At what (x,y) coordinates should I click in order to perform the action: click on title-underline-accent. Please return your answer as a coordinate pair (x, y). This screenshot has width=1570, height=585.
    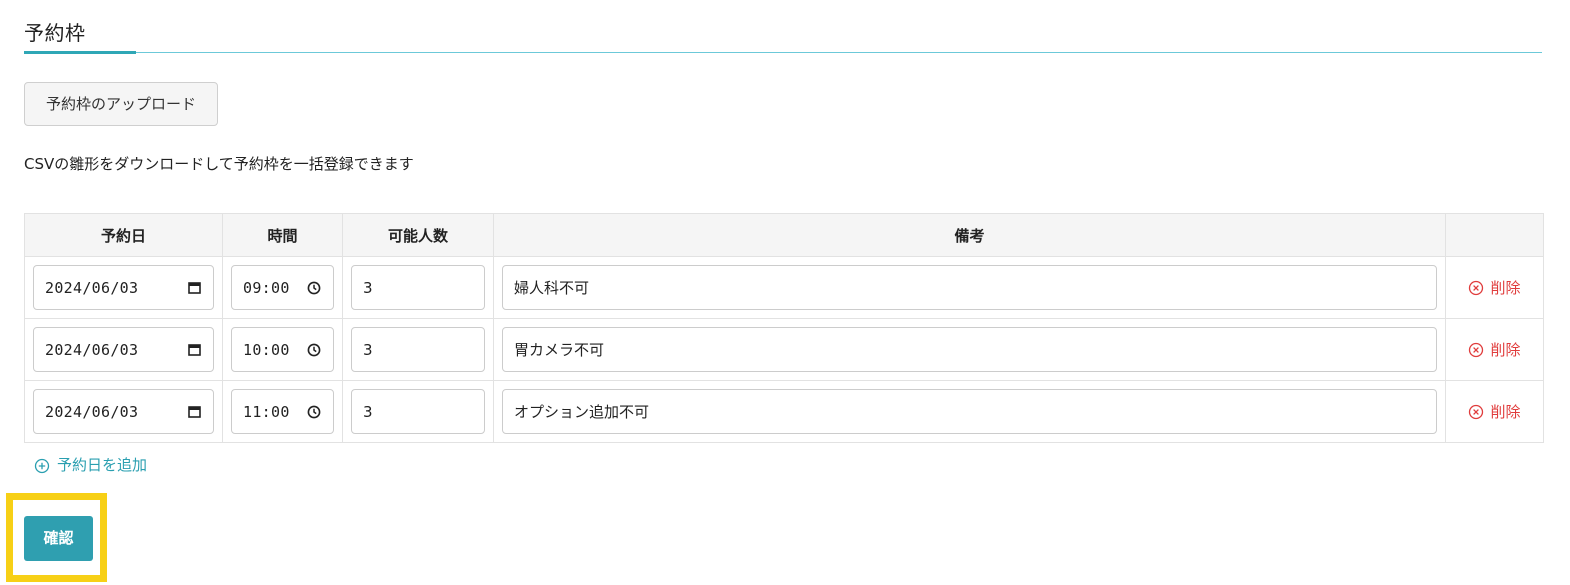
    Looking at the image, I should click on (80, 52).